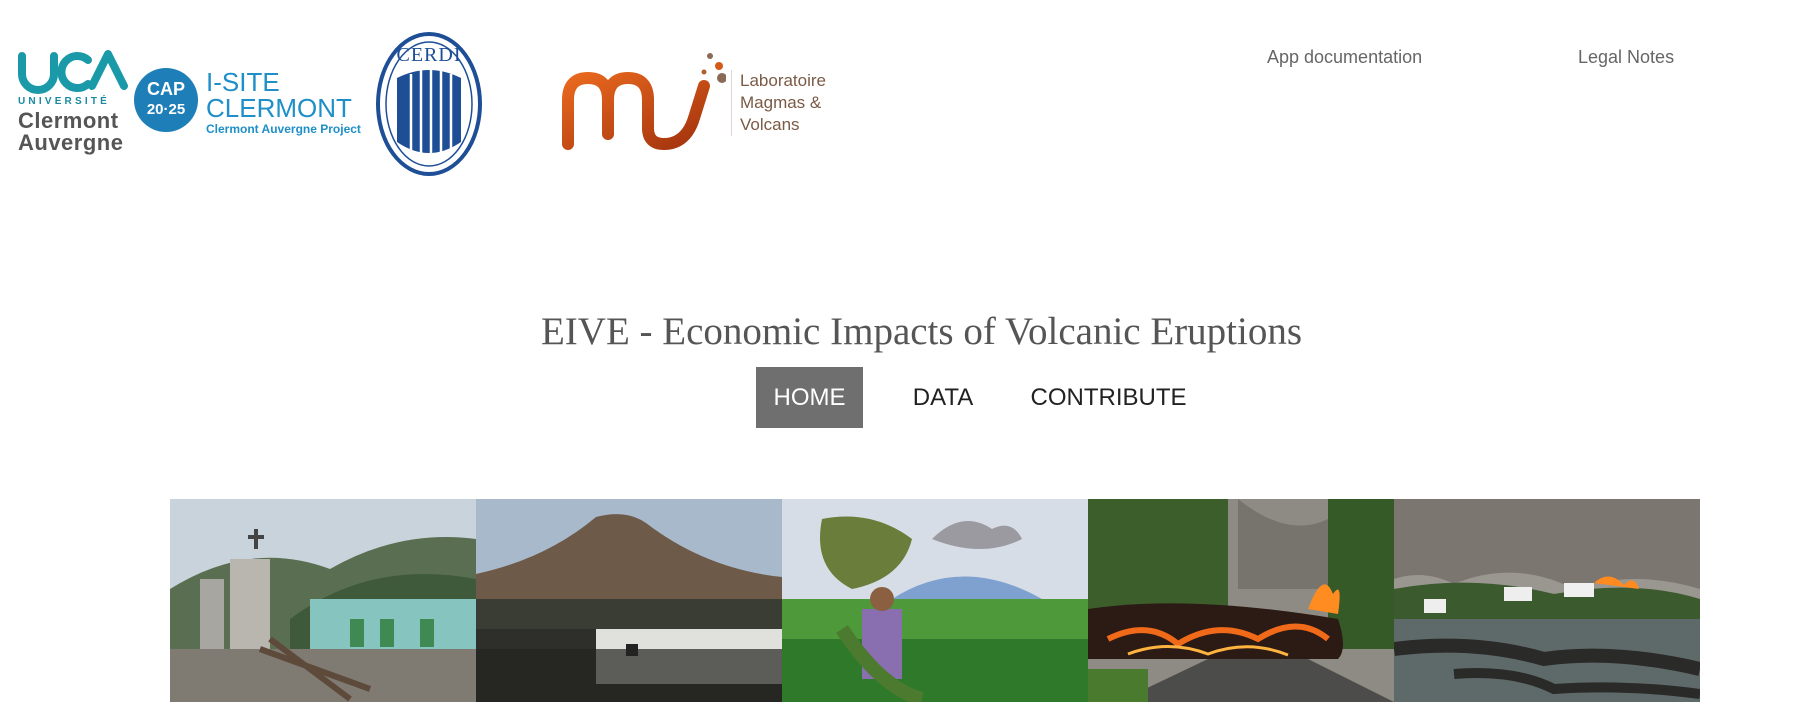 The height and width of the screenshot is (718, 1815). I want to click on lmv-words: Laboratoire Magmas & Volcans, so click(778, 103).